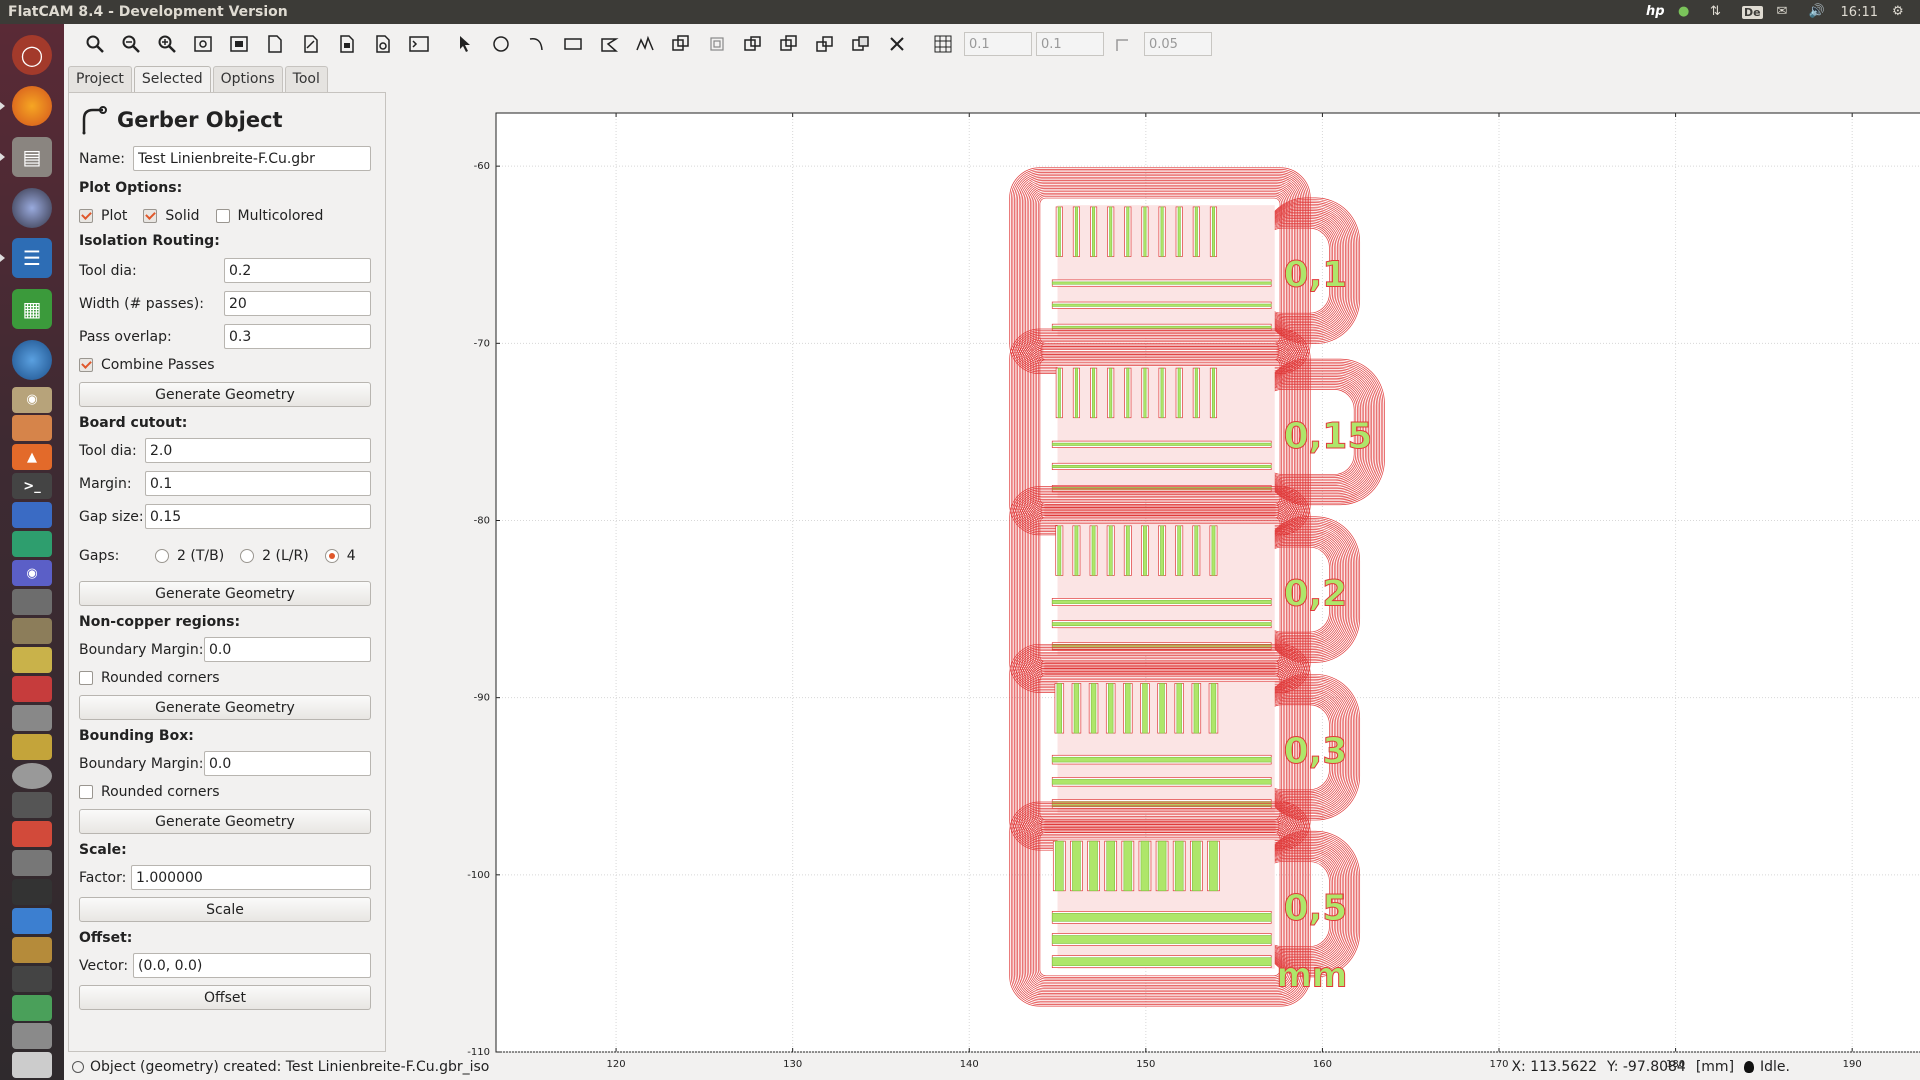 This screenshot has height=1080, width=1920. I want to click on nc-rounded-checkbox: Rounded corners, so click(149, 678).